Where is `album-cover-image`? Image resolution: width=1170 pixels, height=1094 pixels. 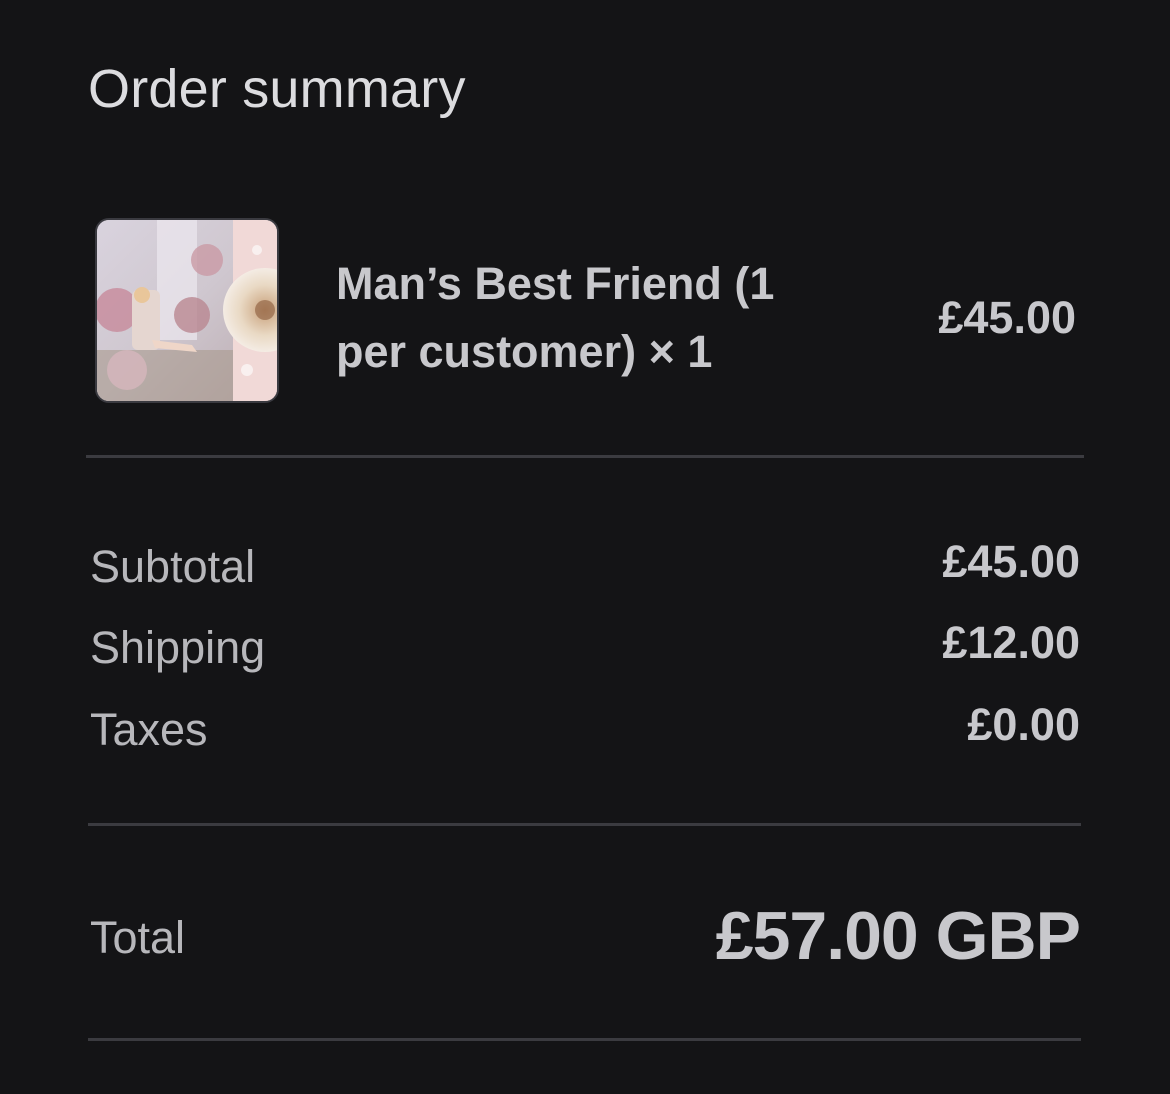 album-cover-image is located at coordinates (187, 310).